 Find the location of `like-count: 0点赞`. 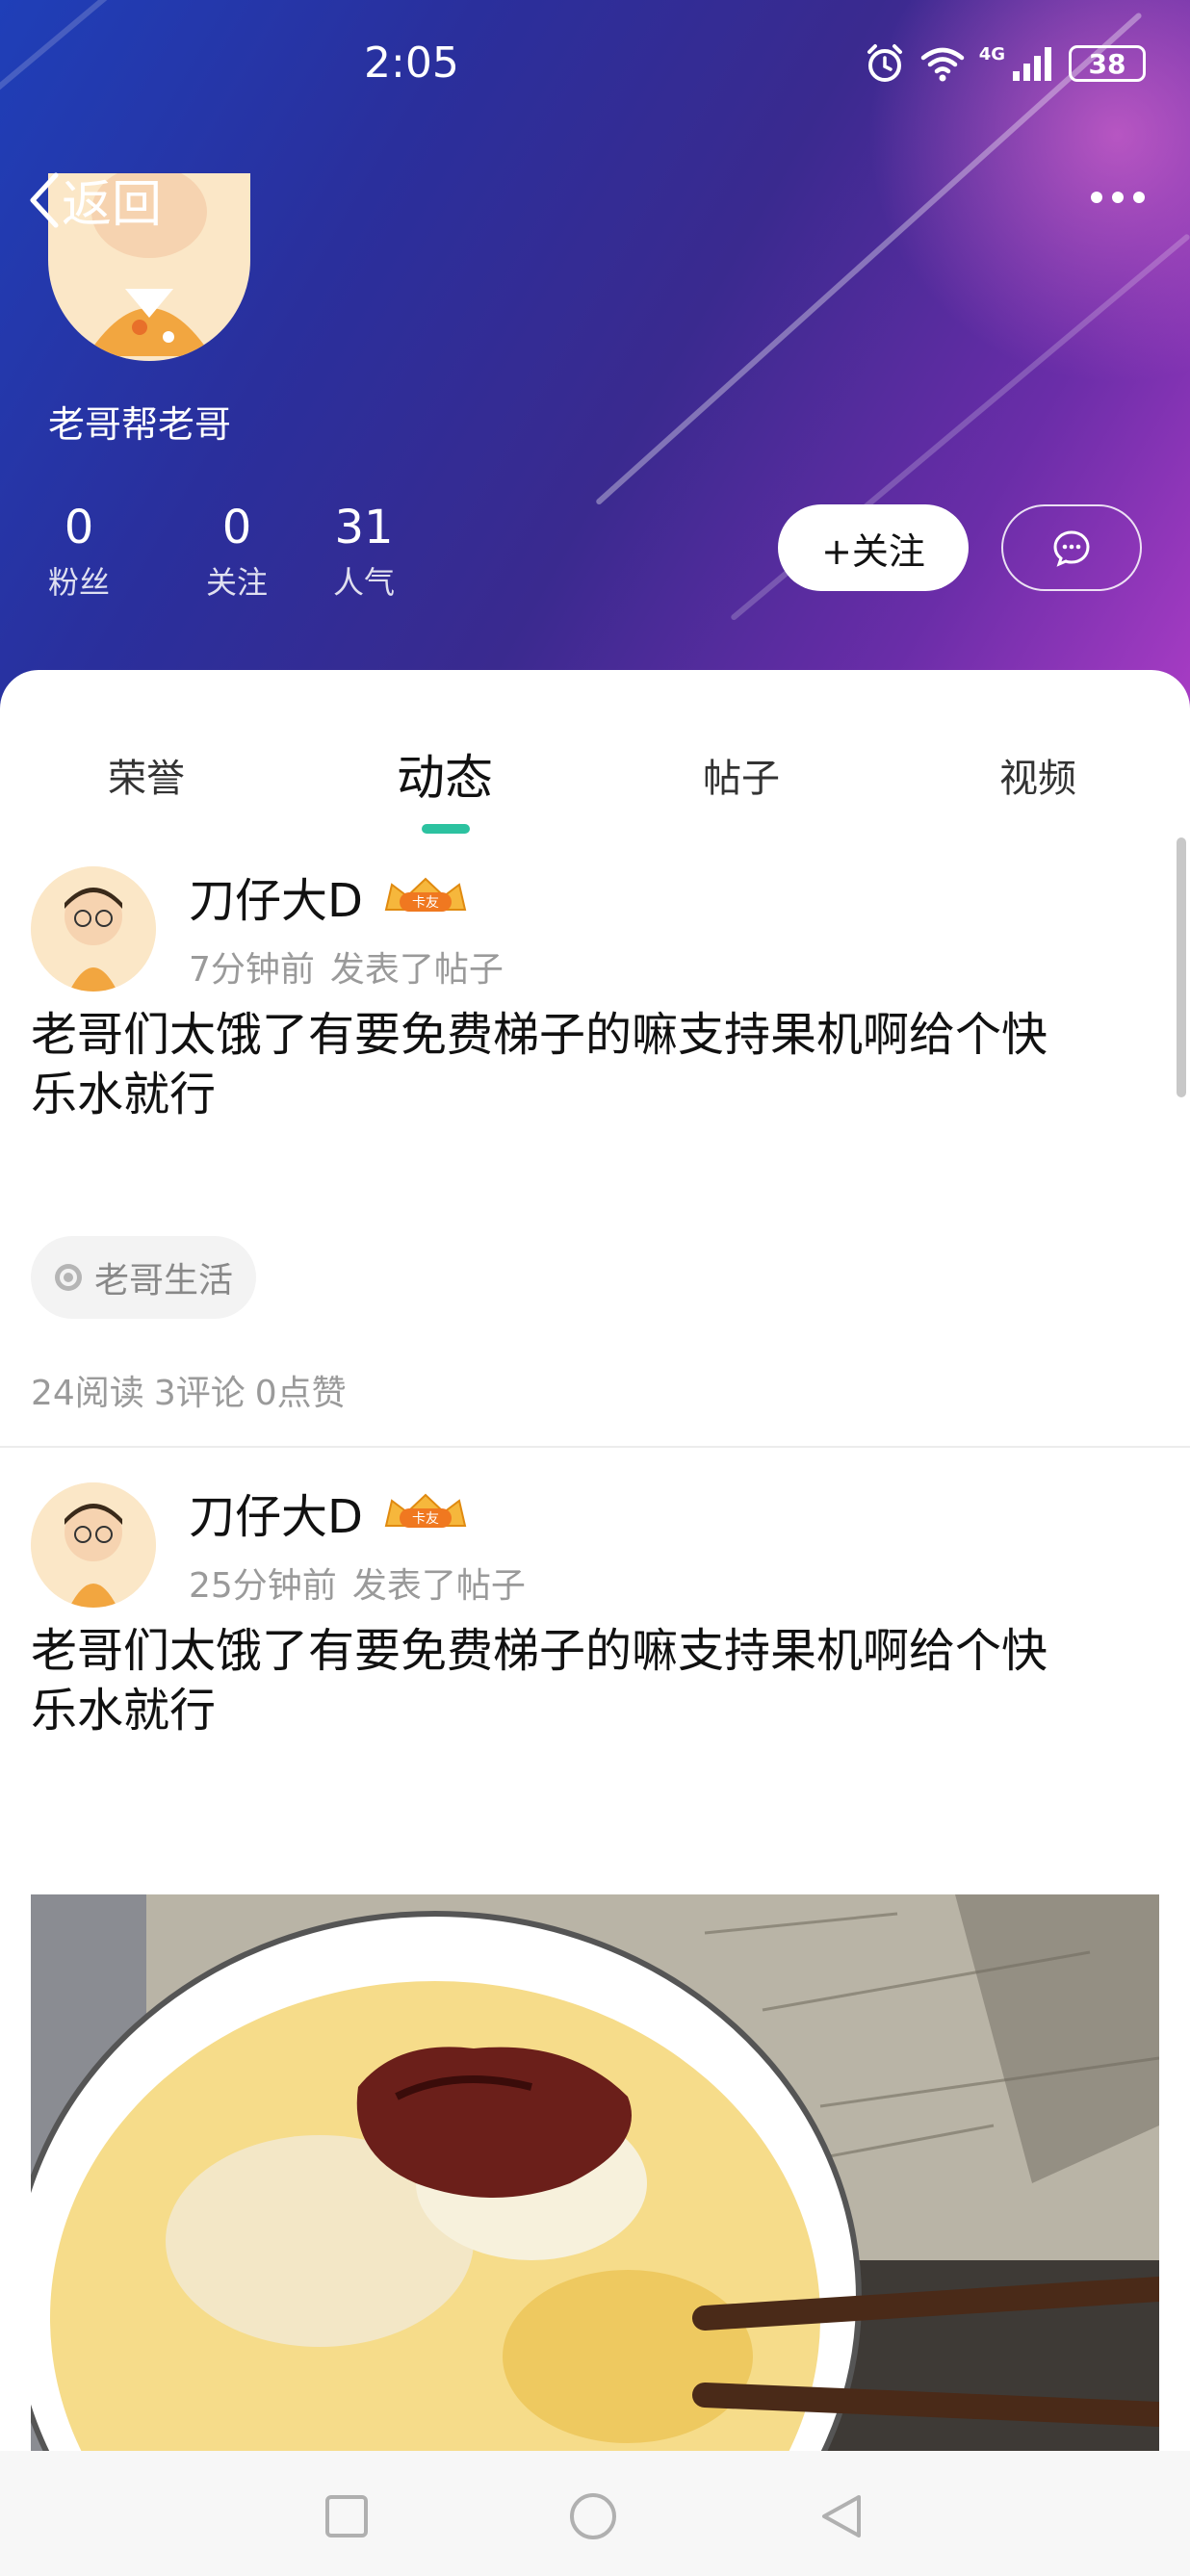

like-count: 0点赞 is located at coordinates (301, 1393).